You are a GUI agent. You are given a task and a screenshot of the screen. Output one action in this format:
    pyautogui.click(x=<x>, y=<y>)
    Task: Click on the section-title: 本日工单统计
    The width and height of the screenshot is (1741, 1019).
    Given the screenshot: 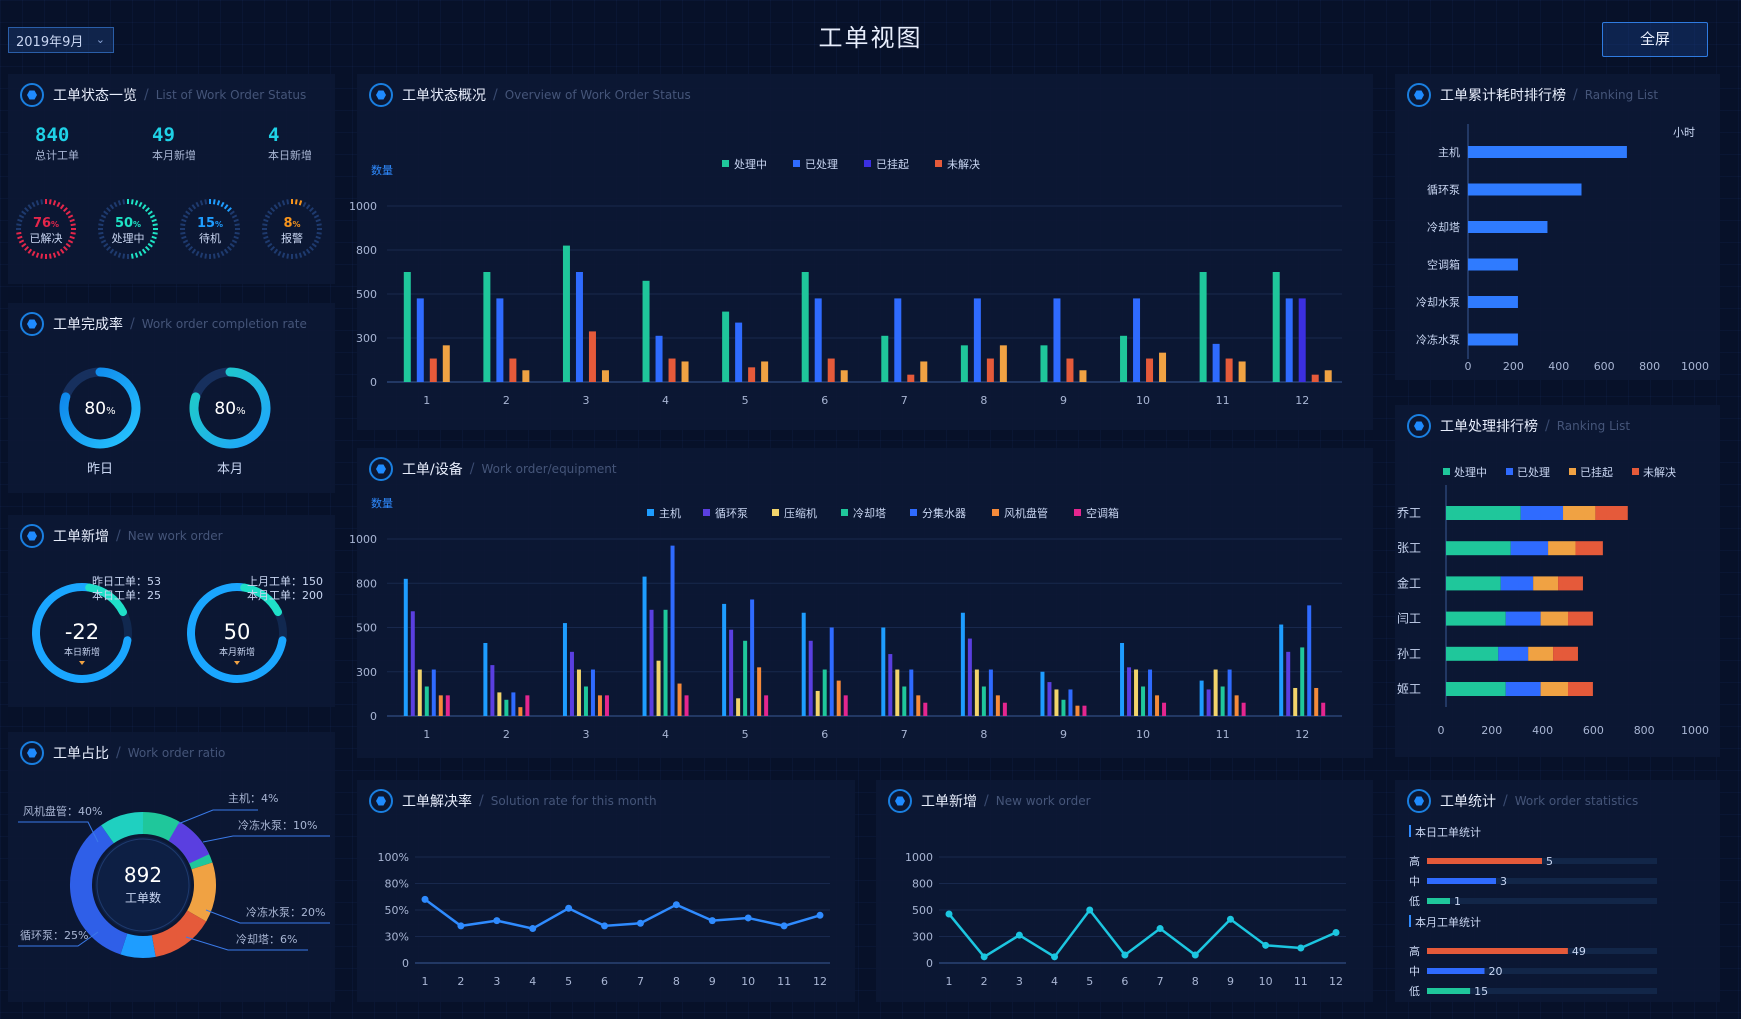 What is the action you would take?
    pyautogui.click(x=1448, y=832)
    